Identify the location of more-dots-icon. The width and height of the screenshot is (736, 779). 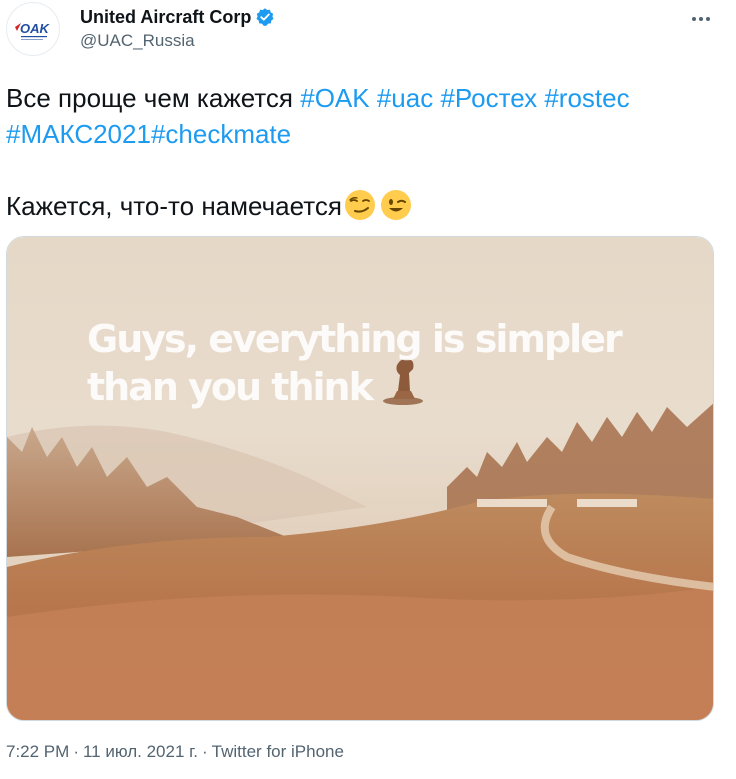
(701, 19).